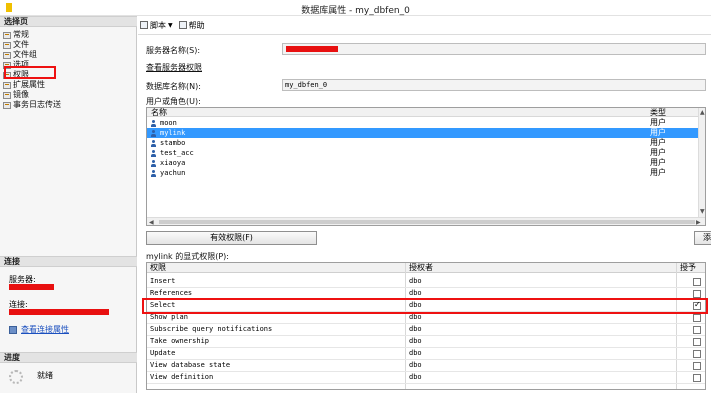 The height and width of the screenshot is (393, 711). I want to click on user-row: stambo 用户, so click(426, 143).